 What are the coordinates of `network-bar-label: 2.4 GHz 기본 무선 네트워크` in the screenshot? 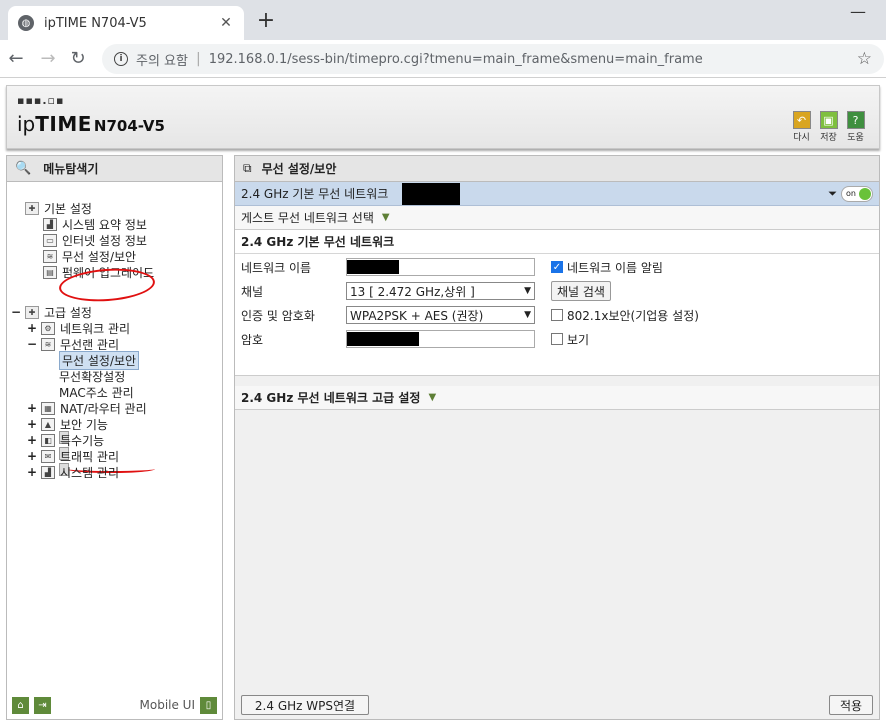 It's located at (315, 194).